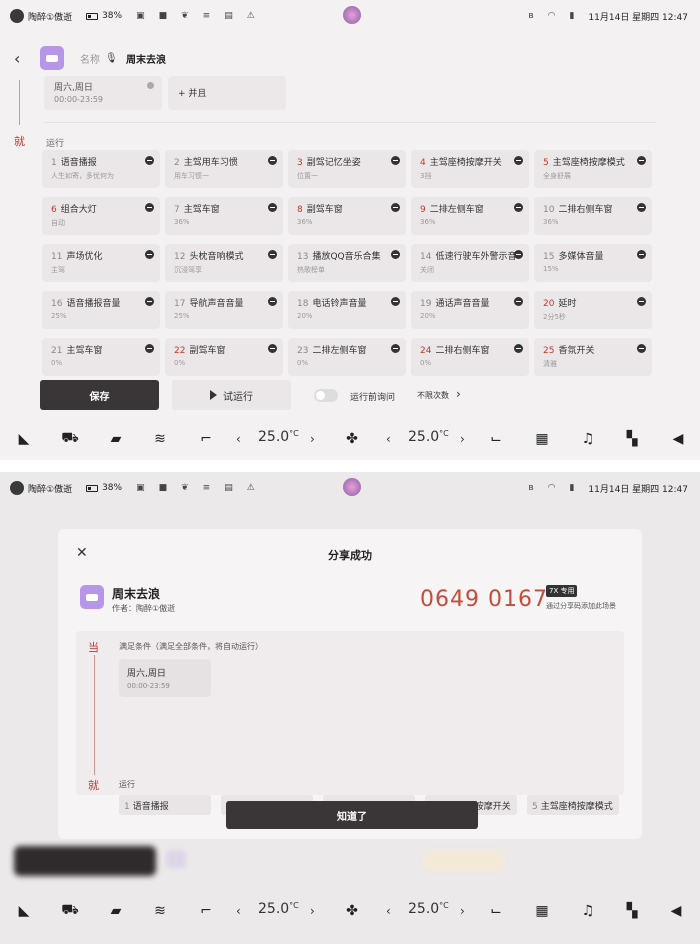 This screenshot has height=944, width=700. What do you see at coordinates (224, 357) in the screenshot?
I see `action-card: 22 副驾车窗 0%` at bounding box center [224, 357].